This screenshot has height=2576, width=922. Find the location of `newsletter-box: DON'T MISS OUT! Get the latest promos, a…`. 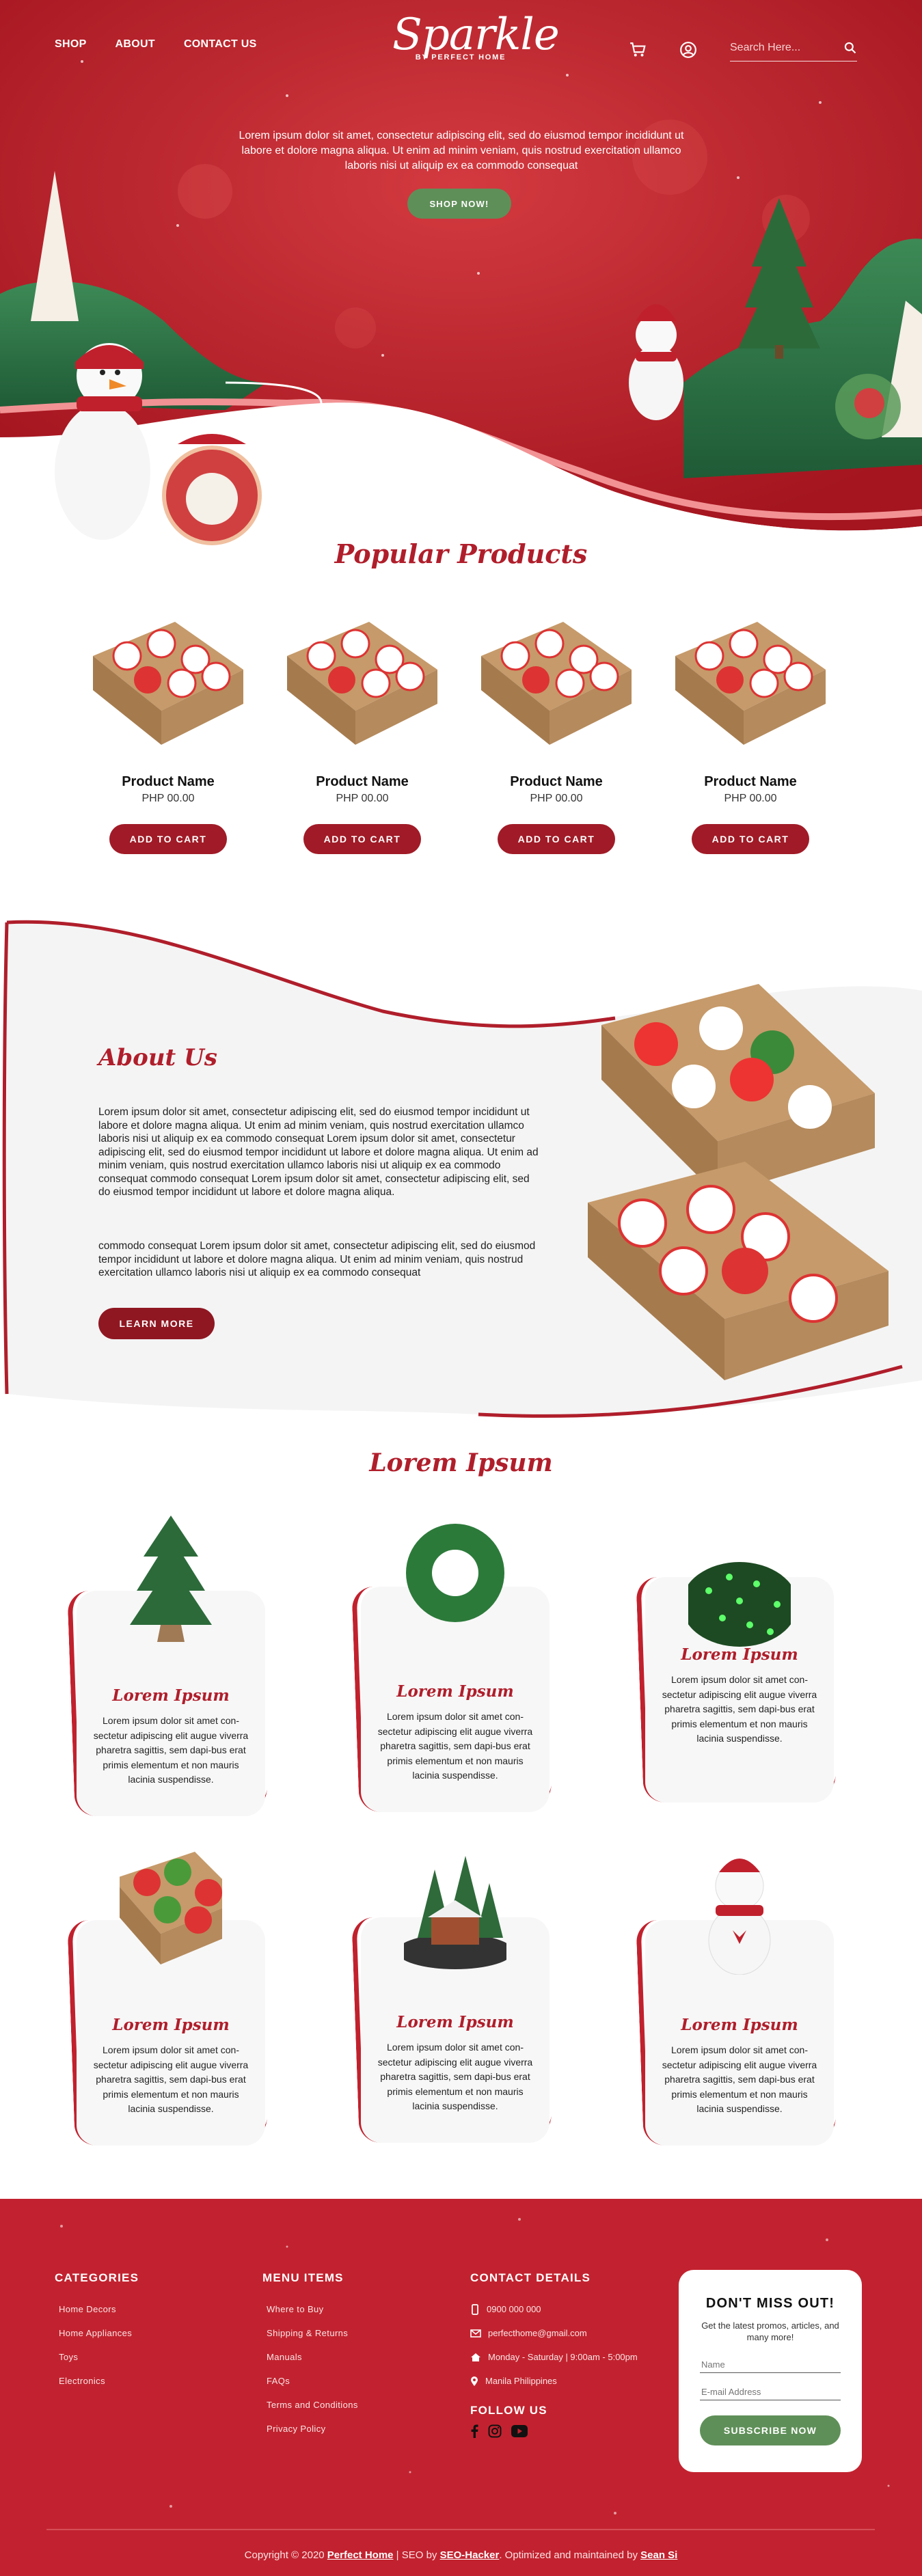

newsletter-box: DON'T MISS OUT! Get the latest promos, a… is located at coordinates (770, 2371).